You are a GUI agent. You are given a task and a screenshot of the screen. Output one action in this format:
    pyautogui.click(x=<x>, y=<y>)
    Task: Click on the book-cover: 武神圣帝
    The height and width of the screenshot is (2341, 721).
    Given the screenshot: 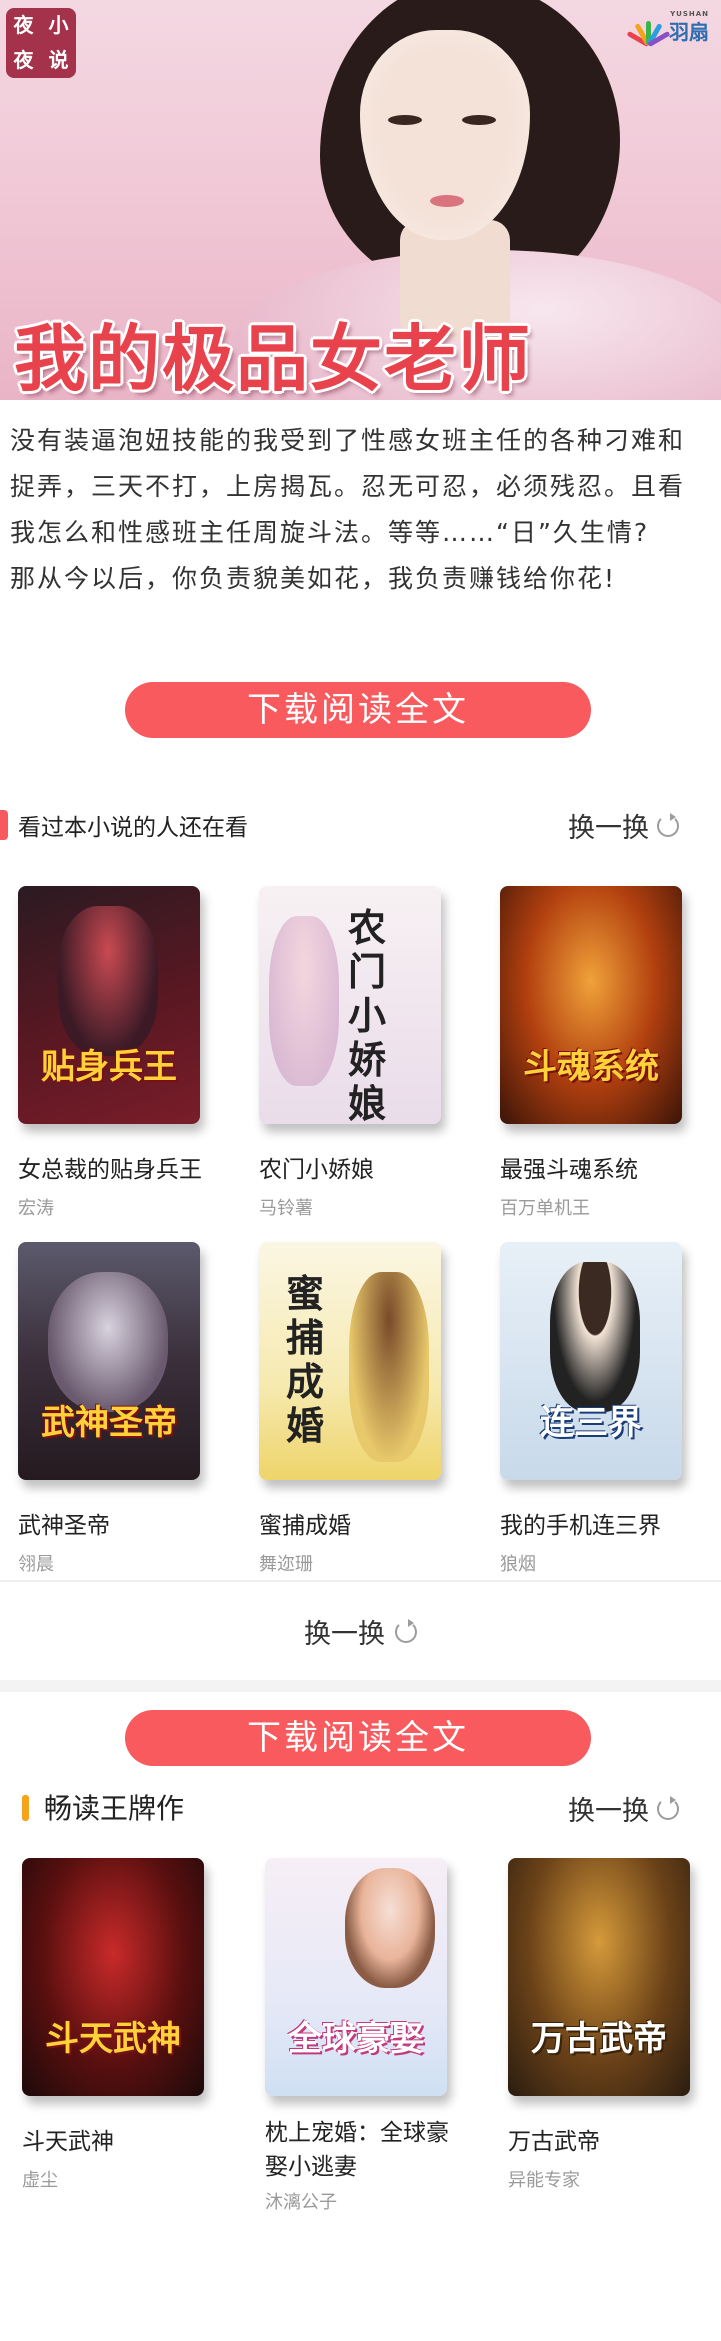 What is the action you would take?
    pyautogui.click(x=109, y=1361)
    